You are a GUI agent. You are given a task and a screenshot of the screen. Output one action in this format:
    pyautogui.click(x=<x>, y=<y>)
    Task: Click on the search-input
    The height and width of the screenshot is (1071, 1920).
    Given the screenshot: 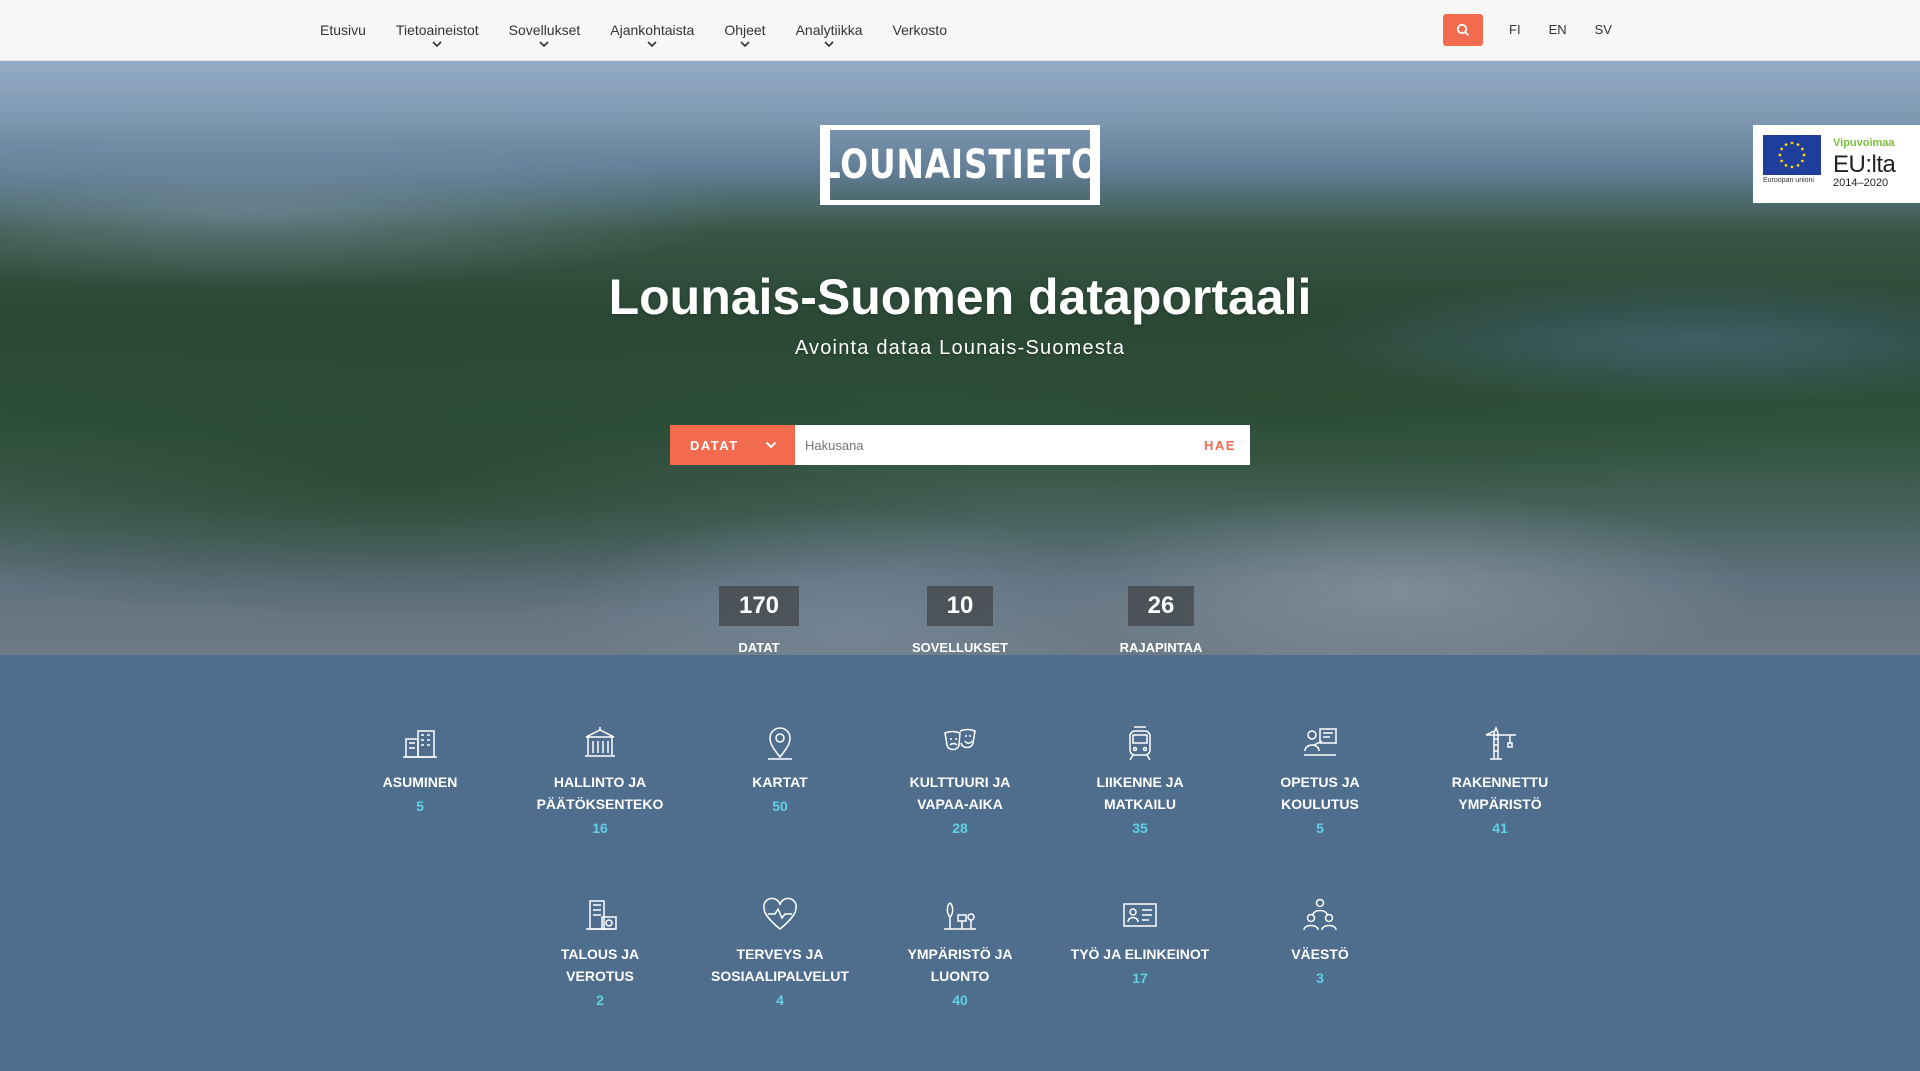 What is the action you would take?
    pyautogui.click(x=992, y=445)
    